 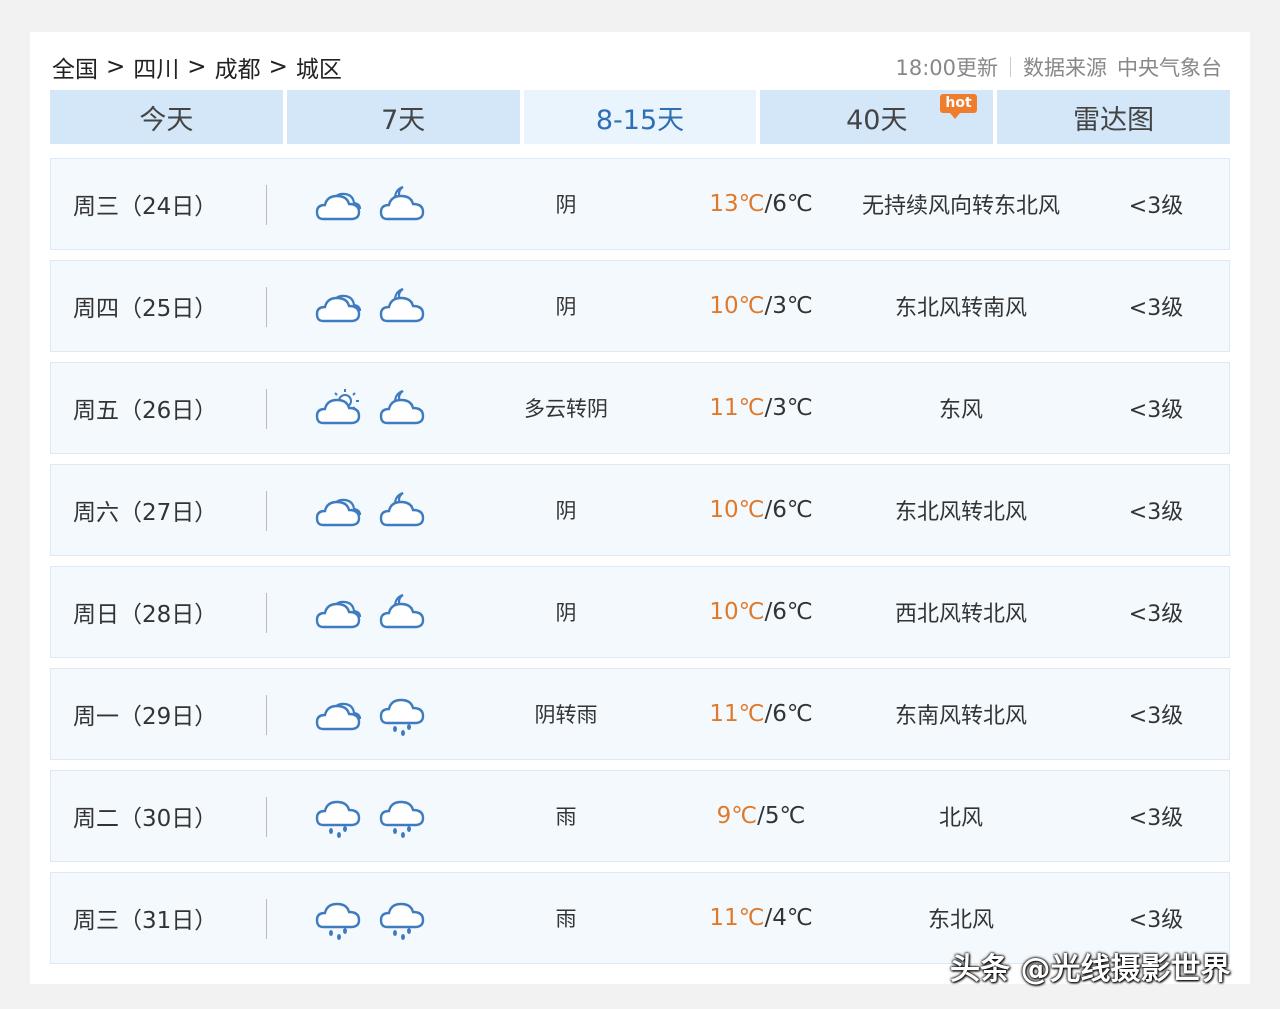 I want to click on meta-divider, so click(x=1010, y=67).